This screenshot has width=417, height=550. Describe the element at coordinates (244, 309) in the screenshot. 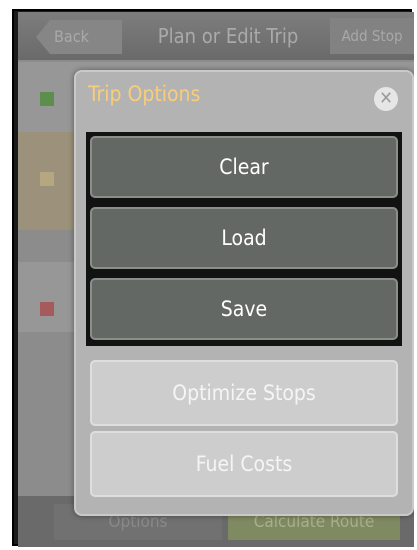

I see `save-button: Save` at that location.